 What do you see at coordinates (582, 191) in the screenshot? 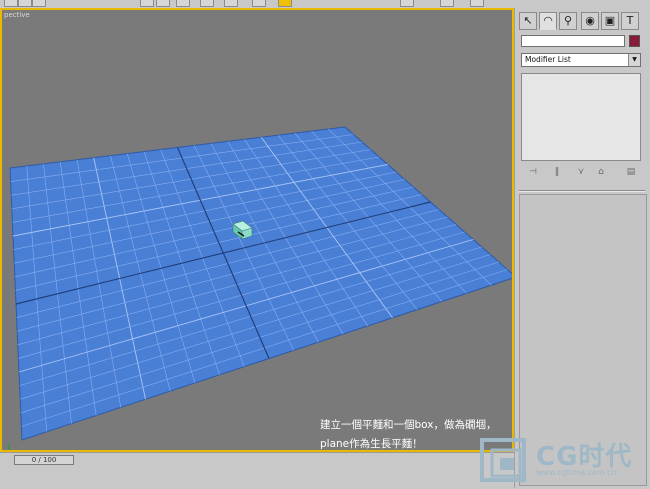
I see `divider` at bounding box center [582, 191].